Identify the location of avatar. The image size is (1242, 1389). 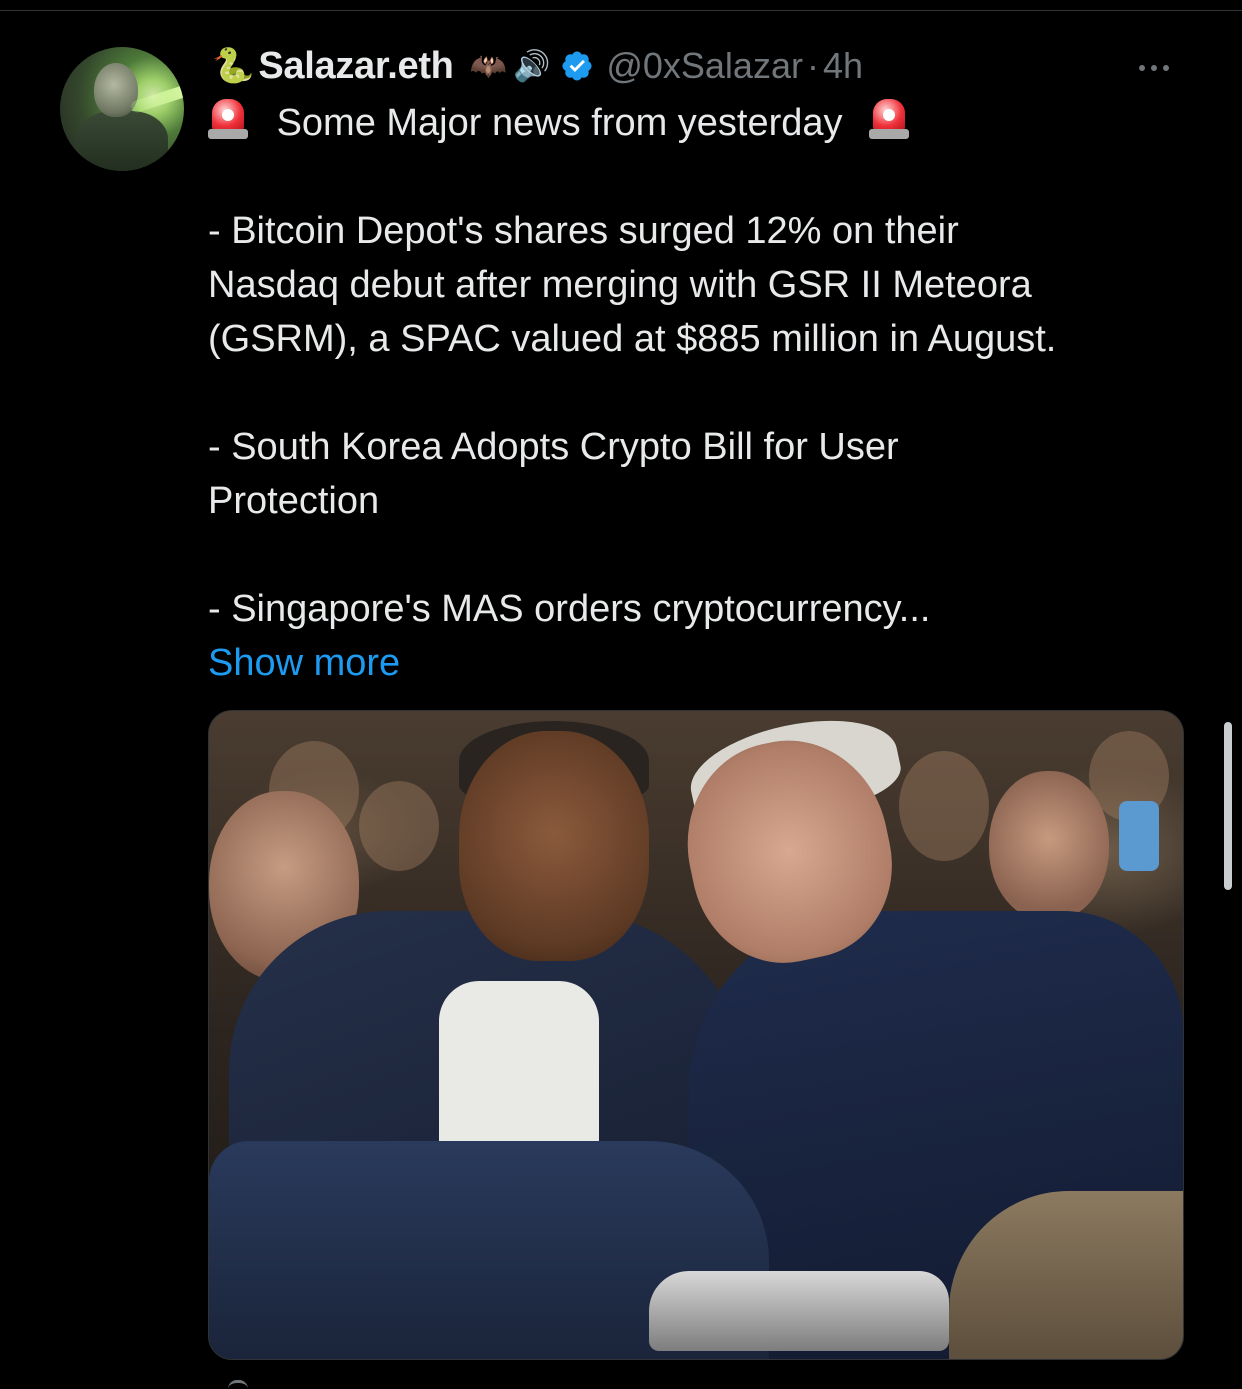
(122, 109).